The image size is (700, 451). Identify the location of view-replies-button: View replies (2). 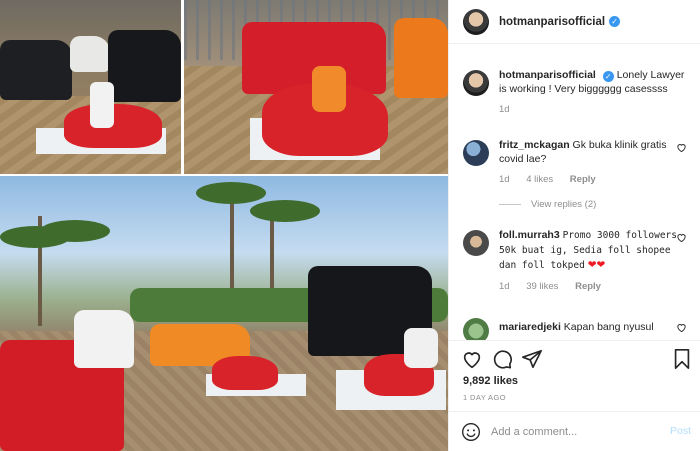
(594, 204).